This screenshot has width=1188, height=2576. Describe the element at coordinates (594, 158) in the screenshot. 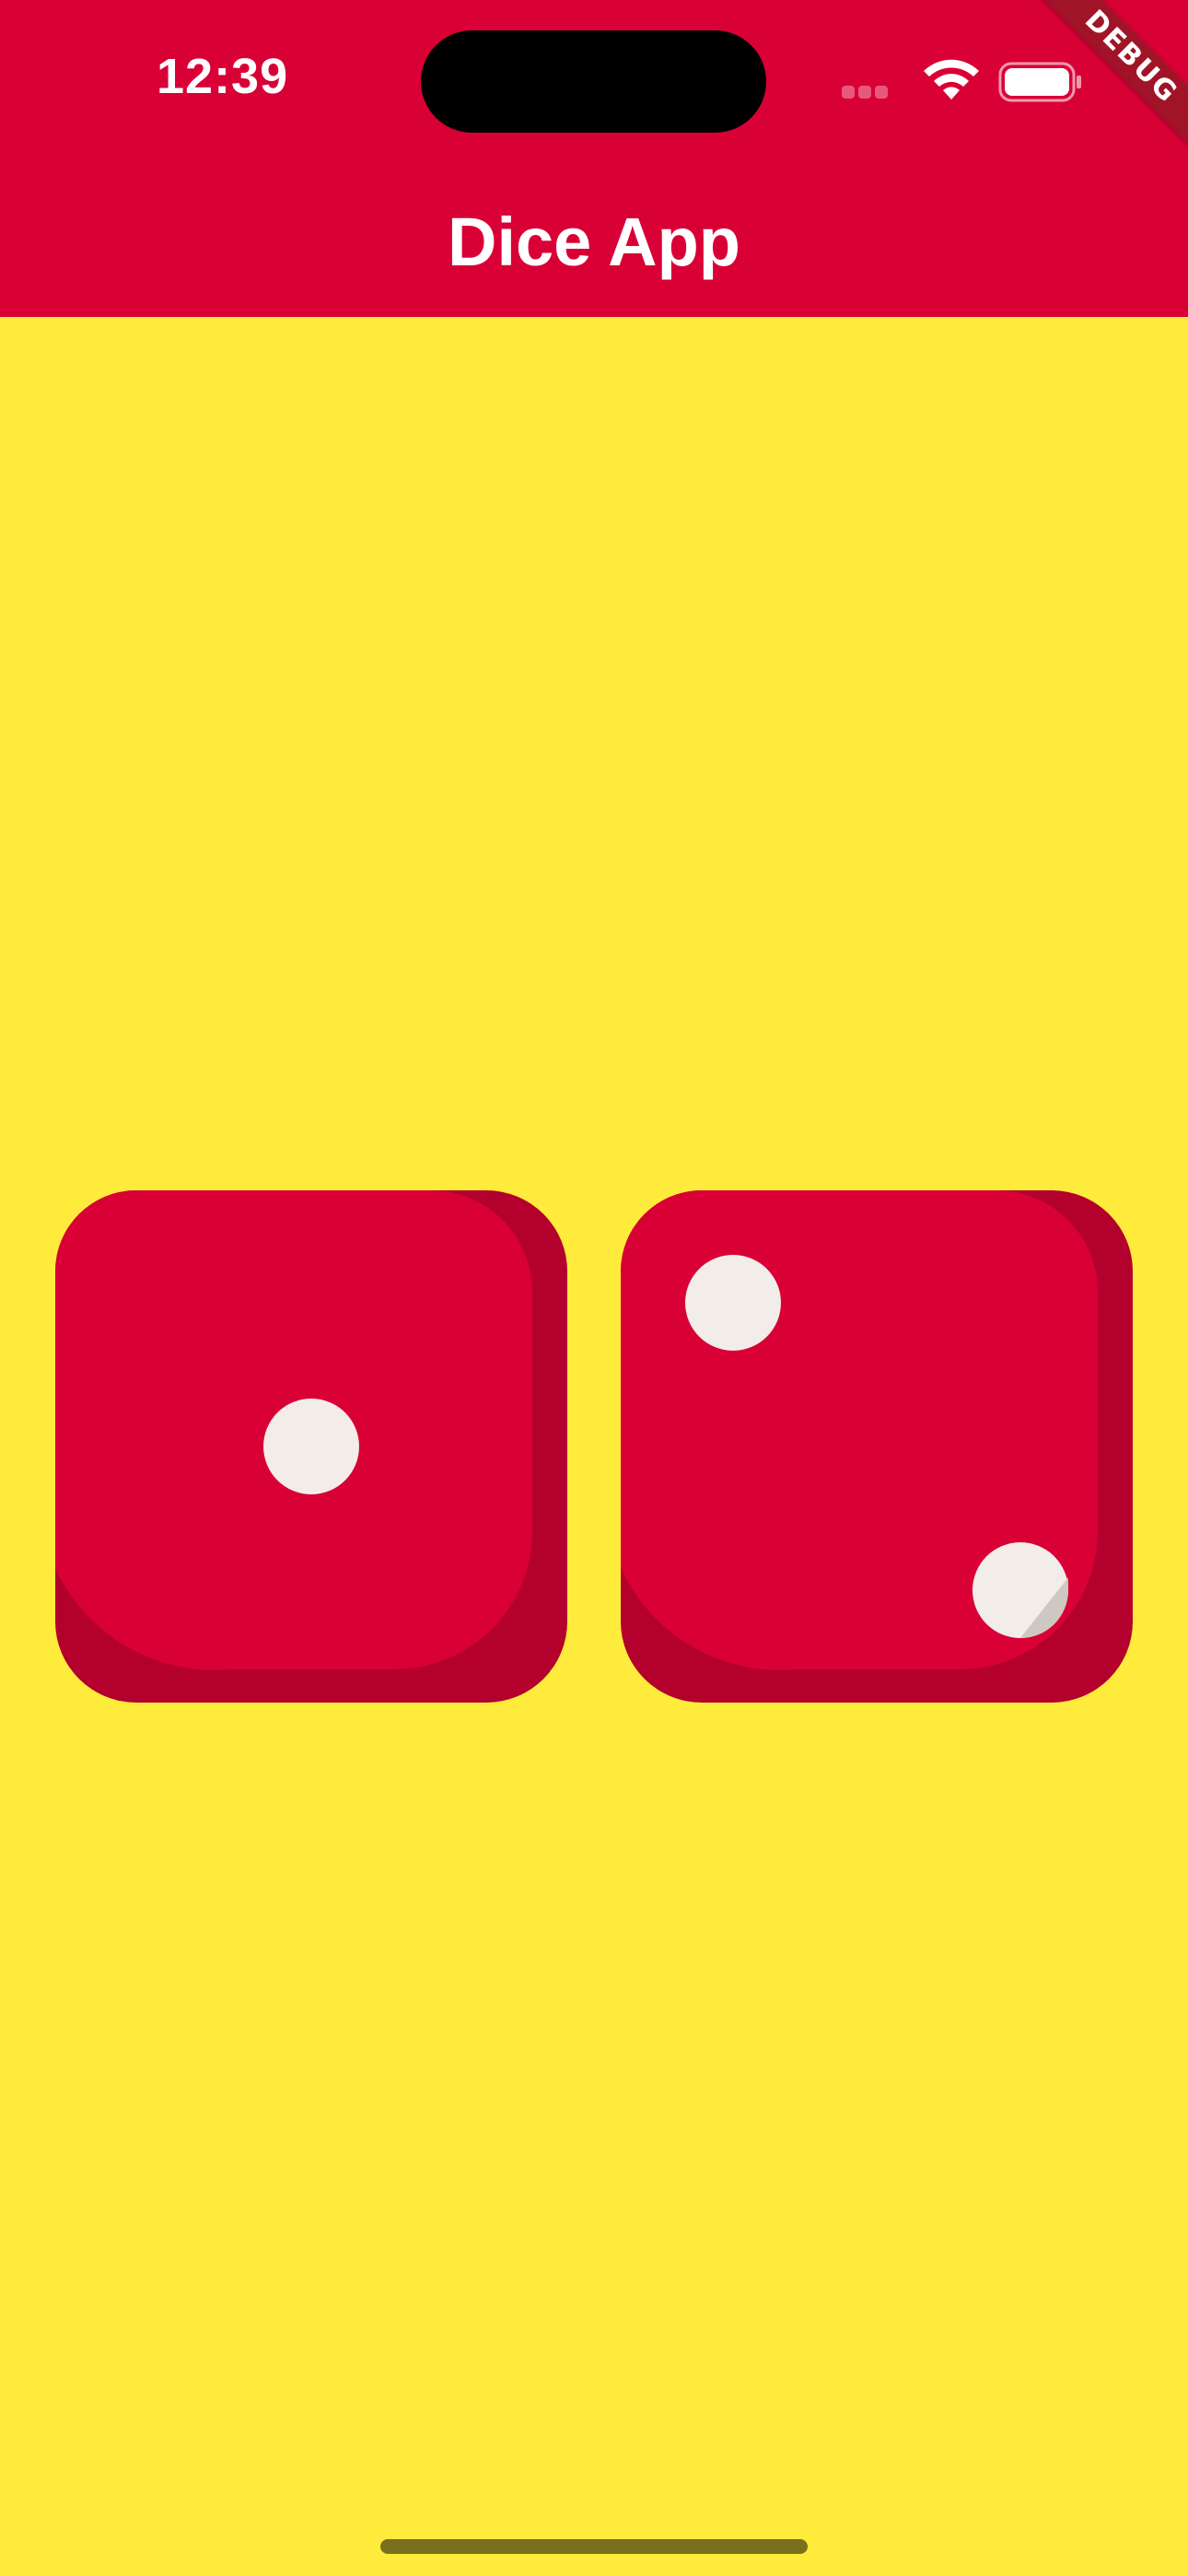

I see `app-bar: 12:39 DEBUG Dice App` at that location.